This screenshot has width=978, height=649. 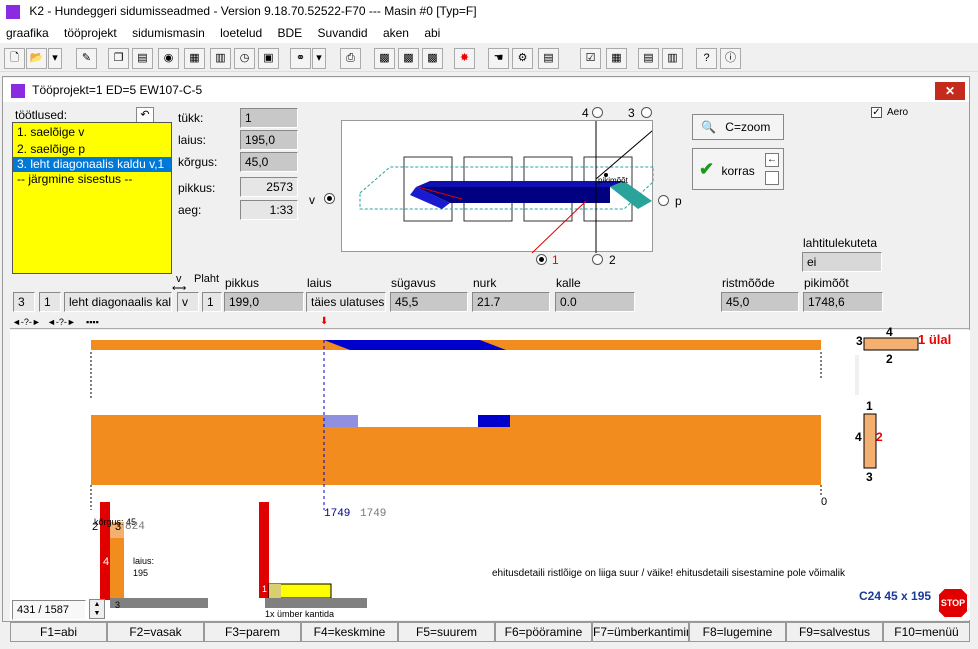 I want to click on list-item-selected: 3. leht diagonaalis kaldu v,1, so click(x=92, y=164).